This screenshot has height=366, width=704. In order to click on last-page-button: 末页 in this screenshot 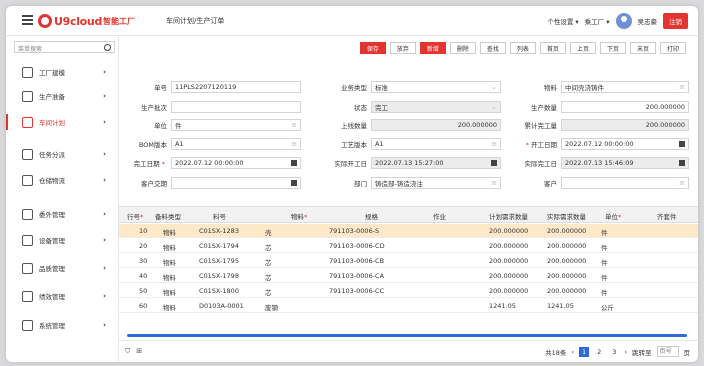, I will do `click(642, 48)`.